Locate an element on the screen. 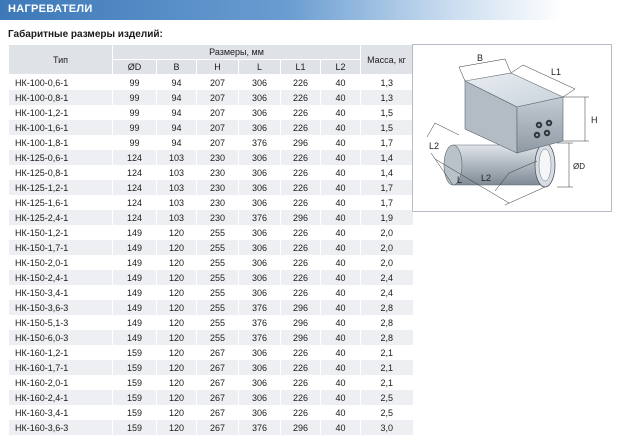  header-b: B is located at coordinates (176, 67).